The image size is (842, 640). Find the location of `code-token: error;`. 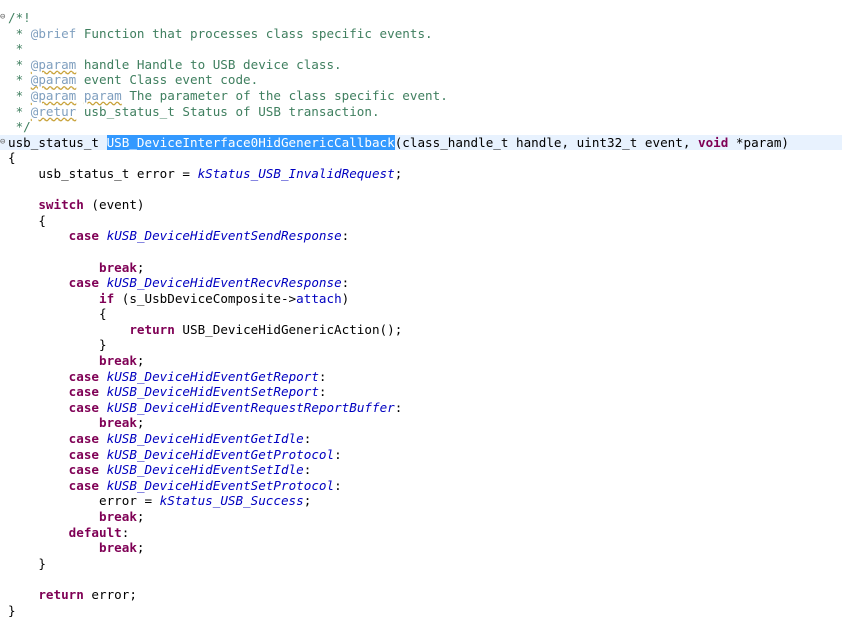

code-token: error; is located at coordinates (110, 594).